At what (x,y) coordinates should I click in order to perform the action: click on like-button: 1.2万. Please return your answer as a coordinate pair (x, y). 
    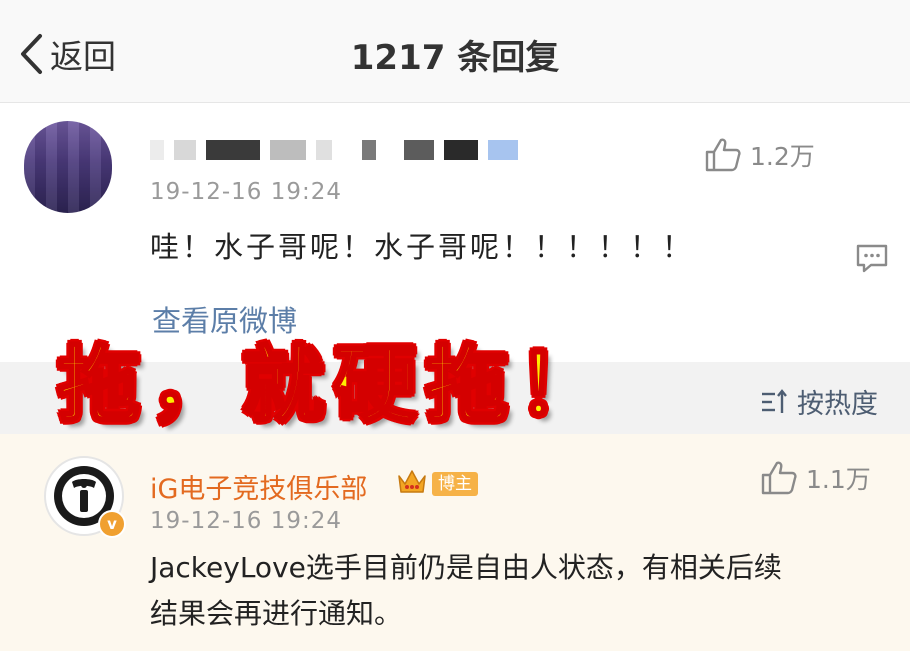
    Looking at the image, I should click on (759, 155).